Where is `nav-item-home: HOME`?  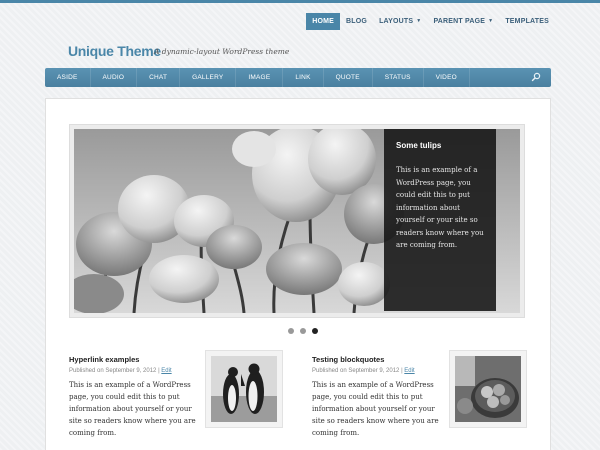 nav-item-home: HOME is located at coordinates (323, 21).